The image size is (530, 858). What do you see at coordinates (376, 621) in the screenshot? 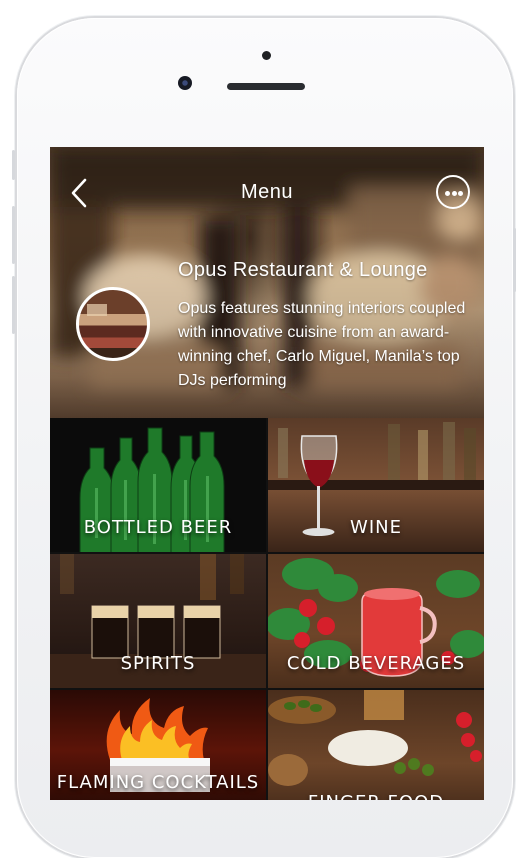
I see `category-tile-cold-beverages: COLD BEVERAGES` at bounding box center [376, 621].